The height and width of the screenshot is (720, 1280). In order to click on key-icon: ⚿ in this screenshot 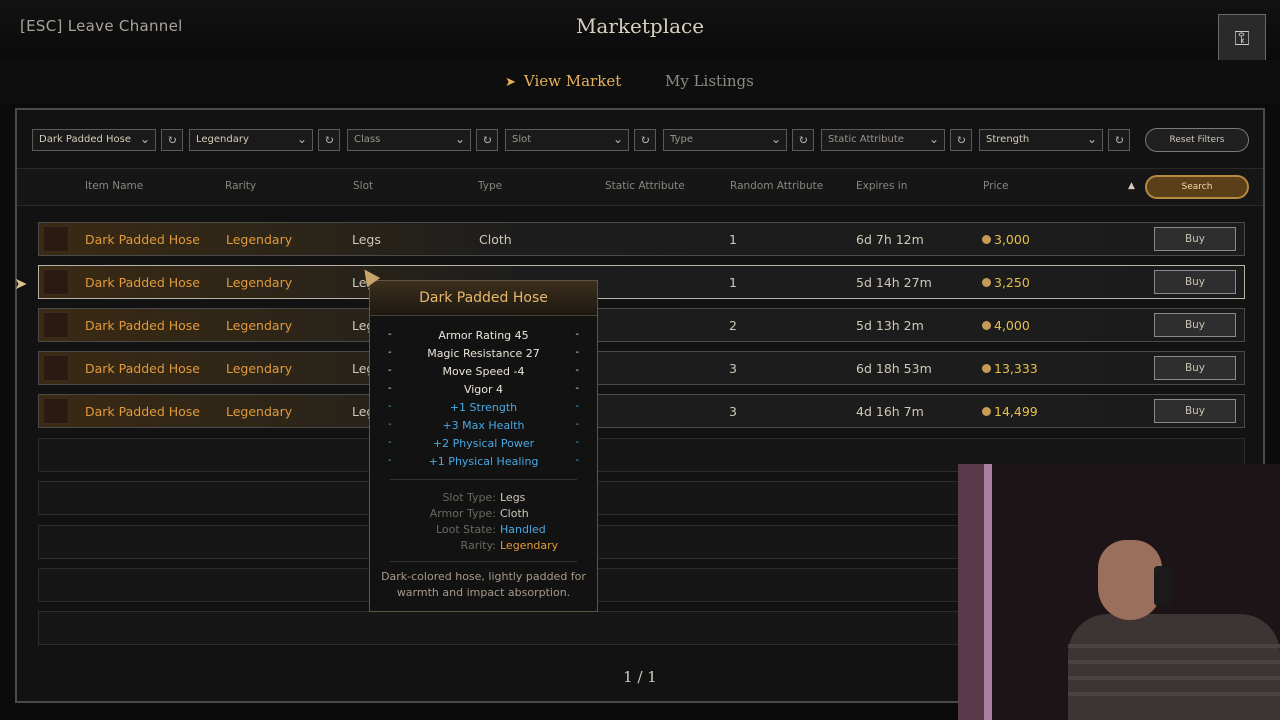, I will do `click(1242, 38)`.